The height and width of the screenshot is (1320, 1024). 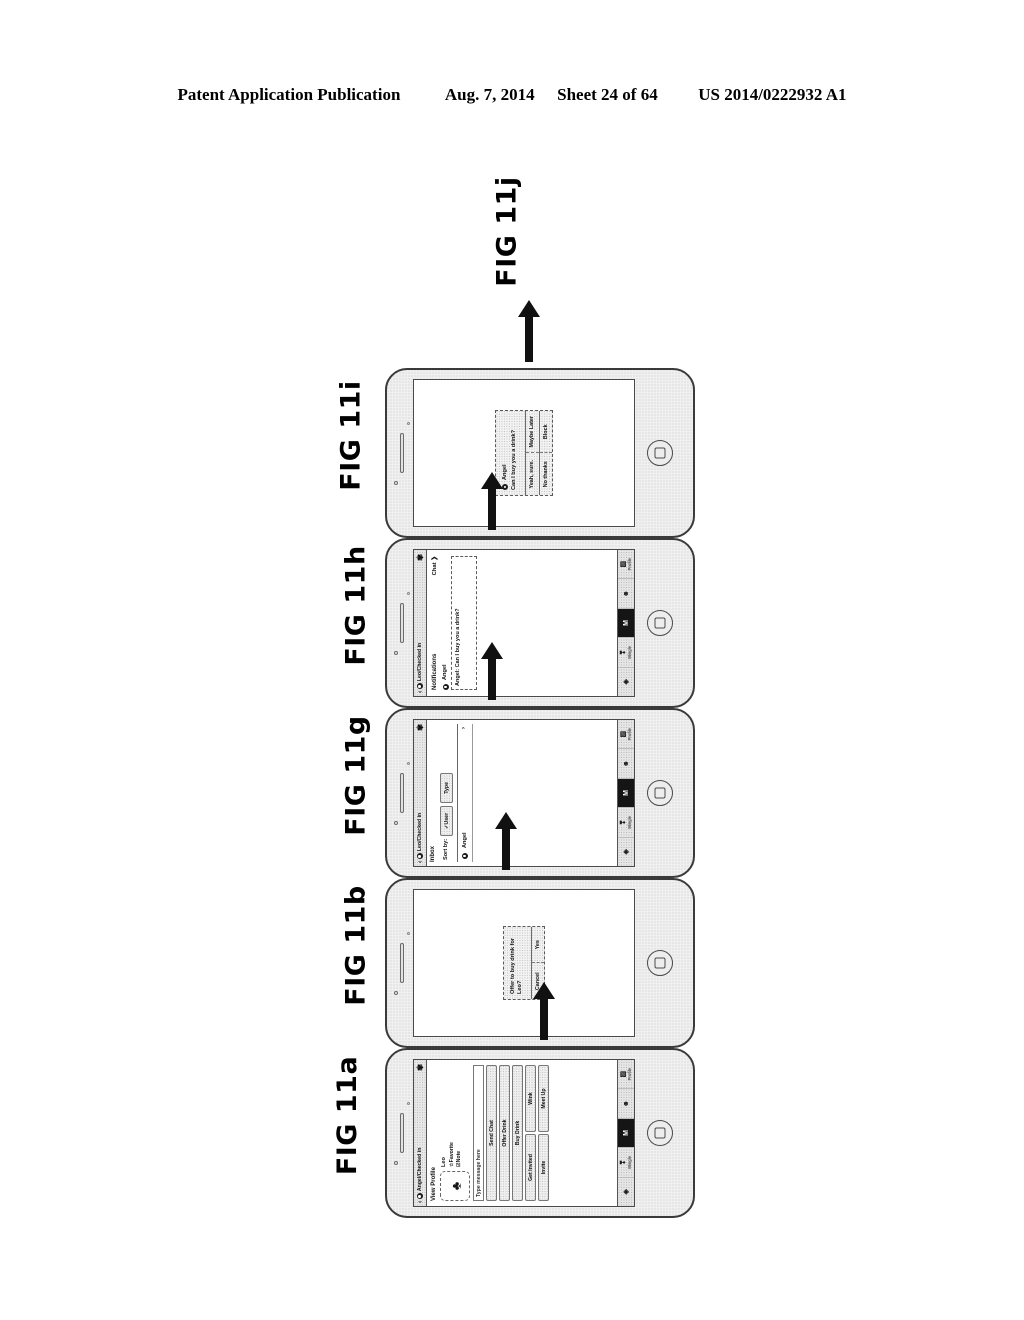 I want to click on modal-overlay-11b: Offer to buy drink for Leo? Cancel Yes, so click(x=524, y=963).